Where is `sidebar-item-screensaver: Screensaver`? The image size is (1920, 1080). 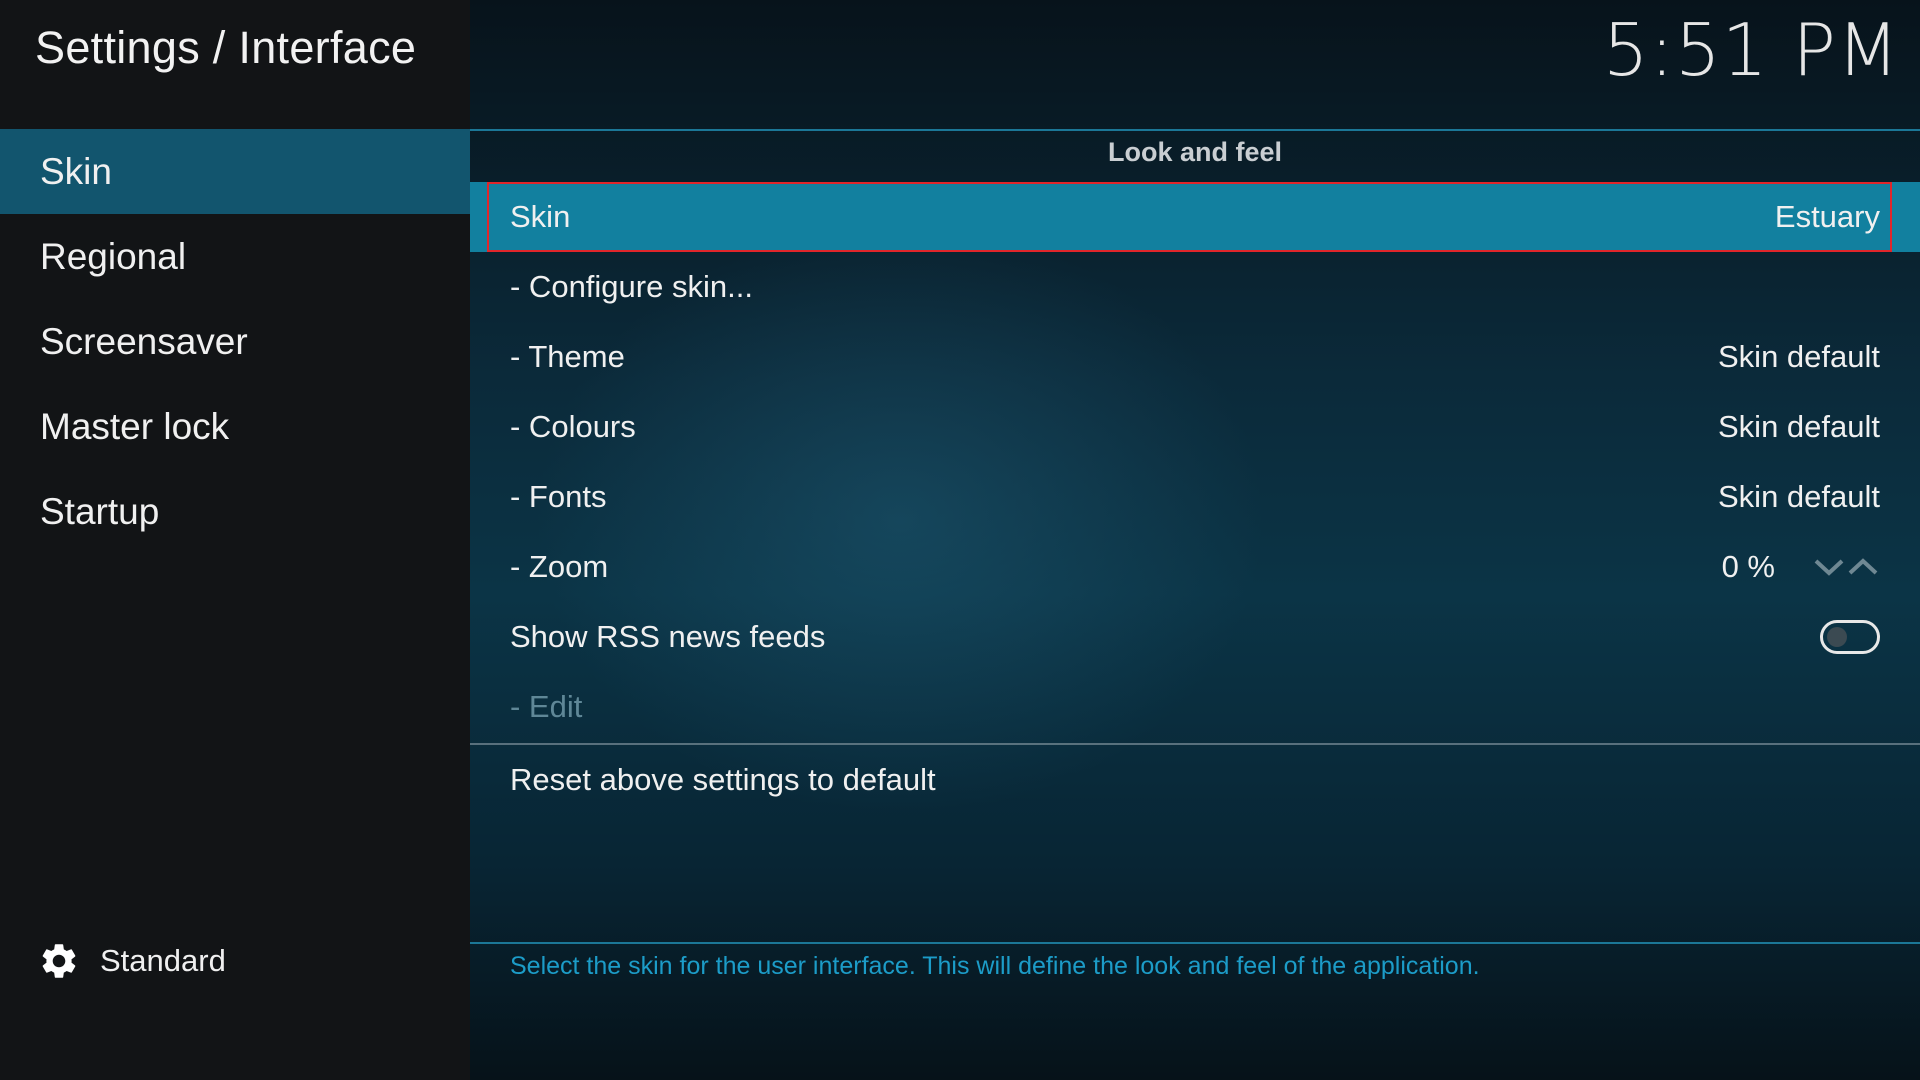 sidebar-item-screensaver: Screensaver is located at coordinates (235, 341).